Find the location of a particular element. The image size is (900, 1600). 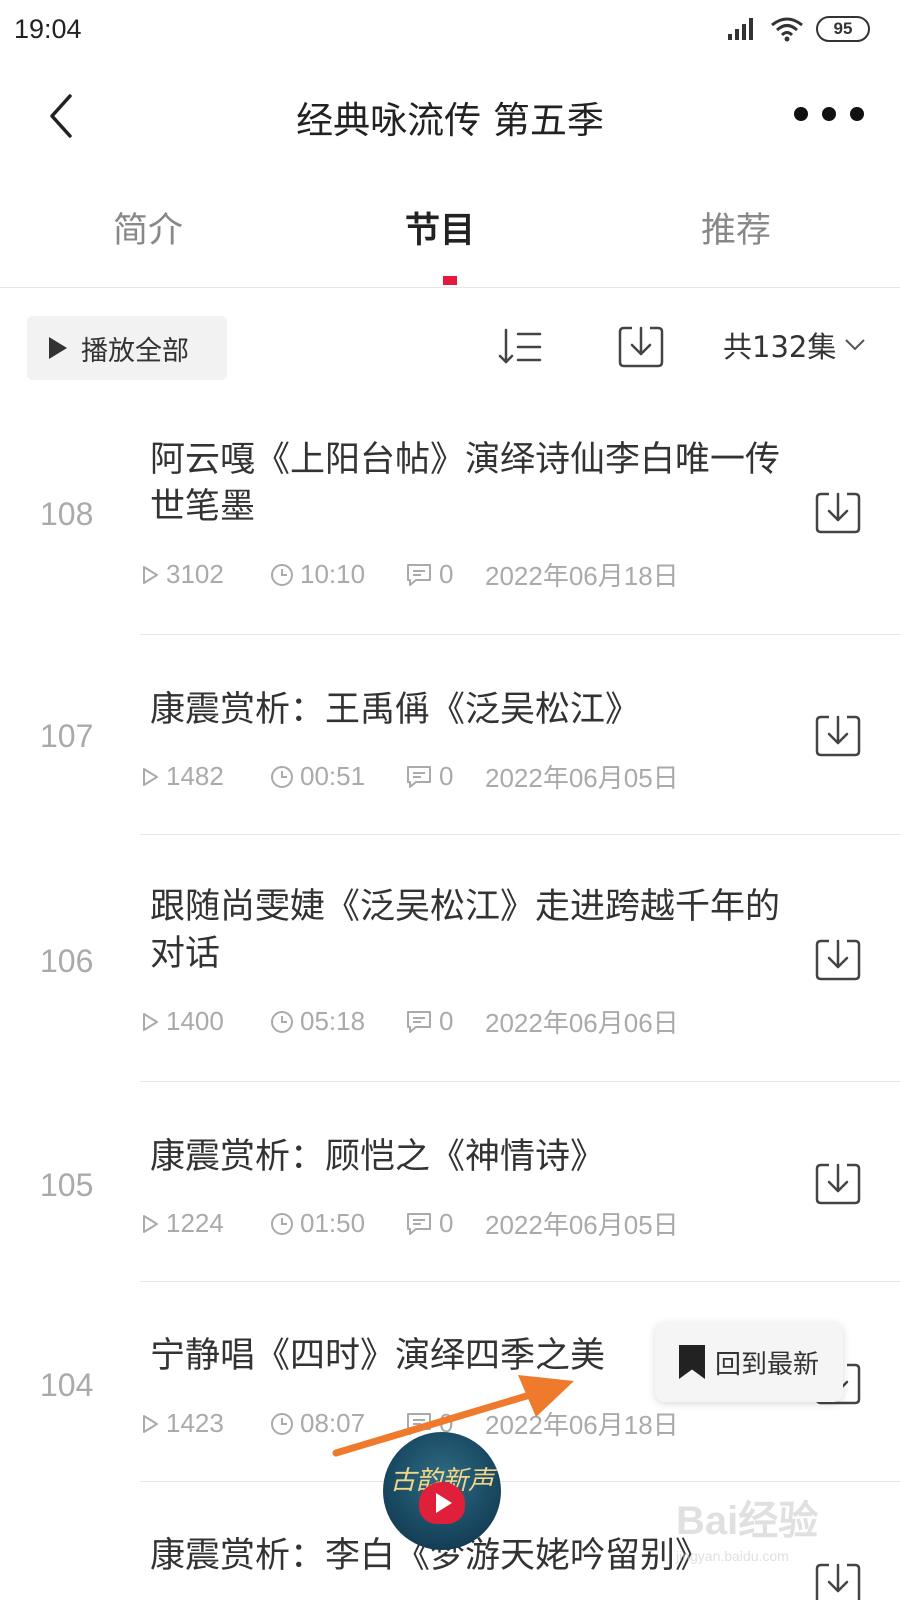

mini-player-disc: 古韵新声 is located at coordinates (442, 1491).